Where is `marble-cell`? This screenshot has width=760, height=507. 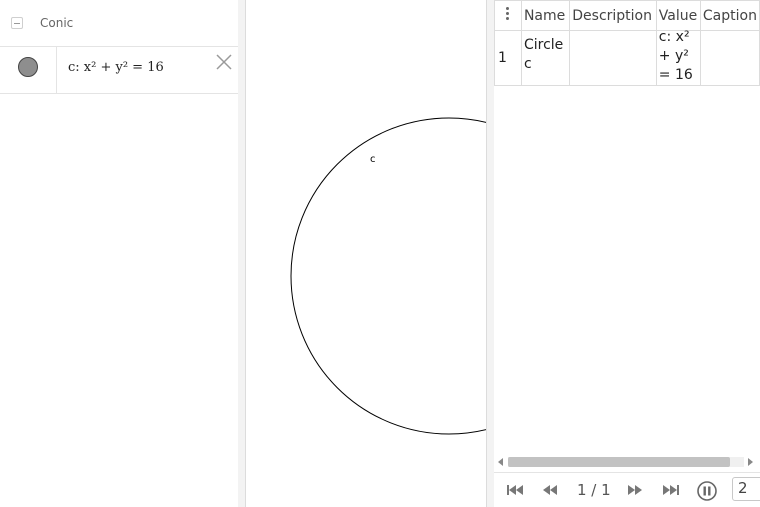 marble-cell is located at coordinates (28, 69).